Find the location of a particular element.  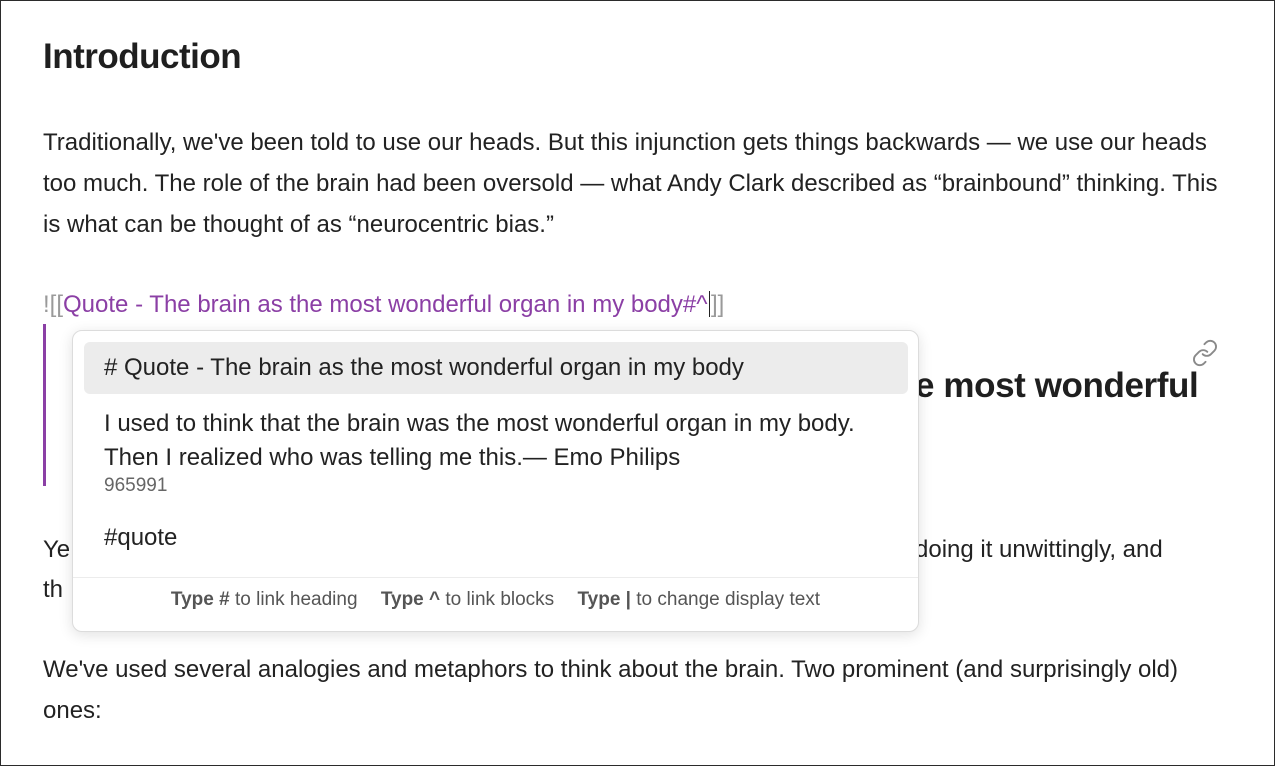

embed-open-brackets: ![[ is located at coordinates (53, 304).